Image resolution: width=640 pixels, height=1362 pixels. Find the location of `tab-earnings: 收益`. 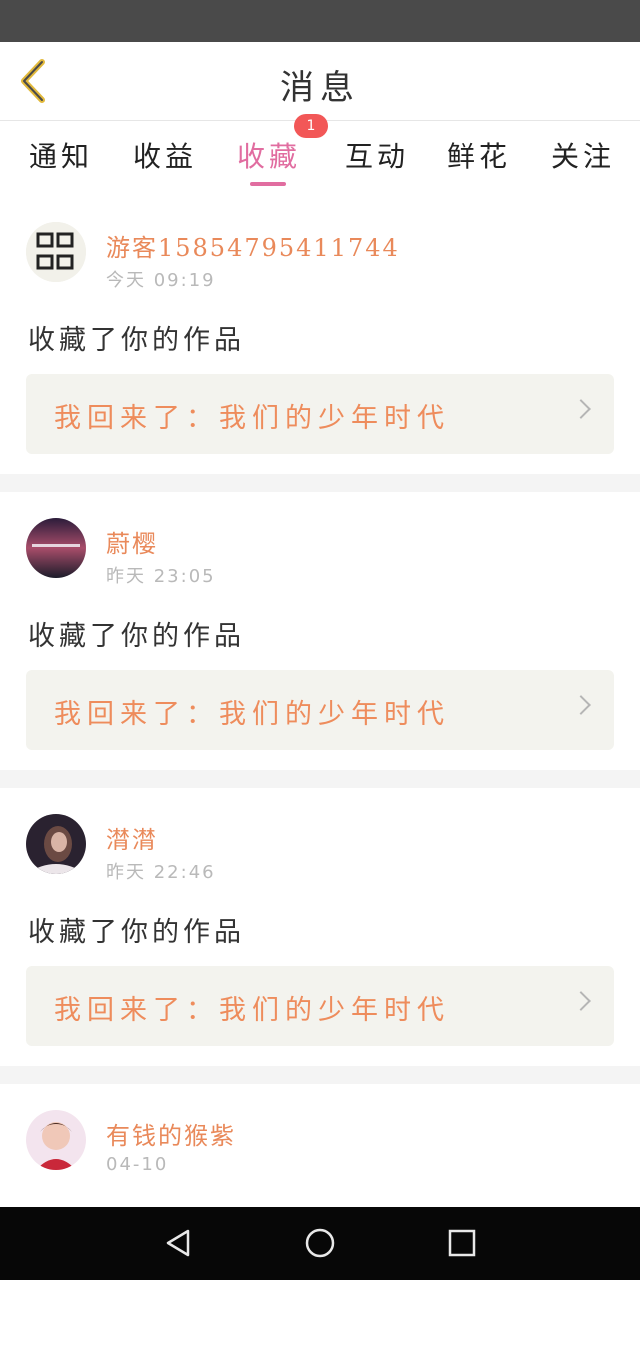

tab-earnings: 收益 is located at coordinates (165, 159).